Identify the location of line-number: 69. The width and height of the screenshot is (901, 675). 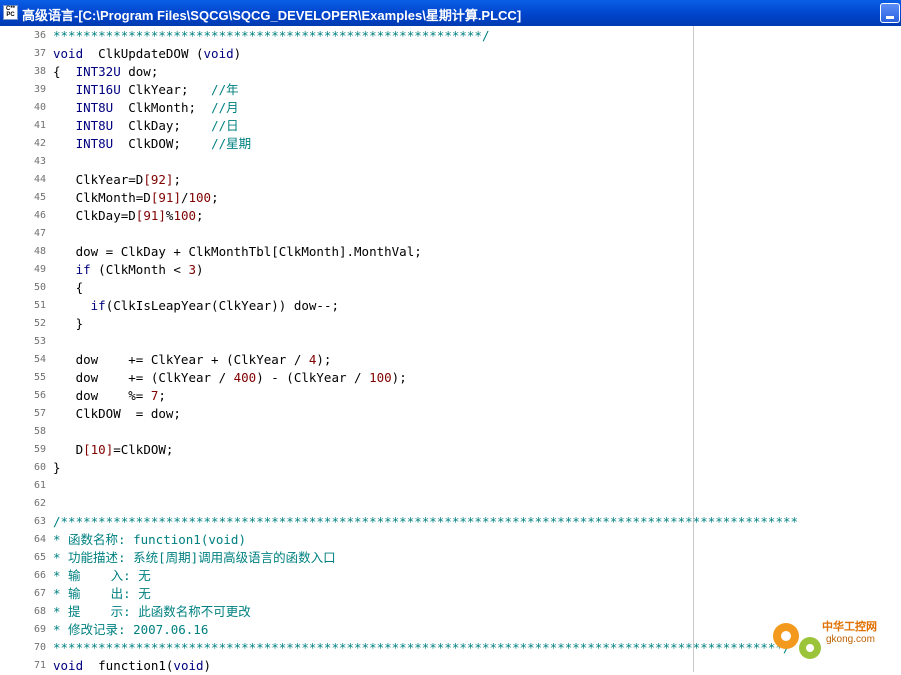
(39, 629).